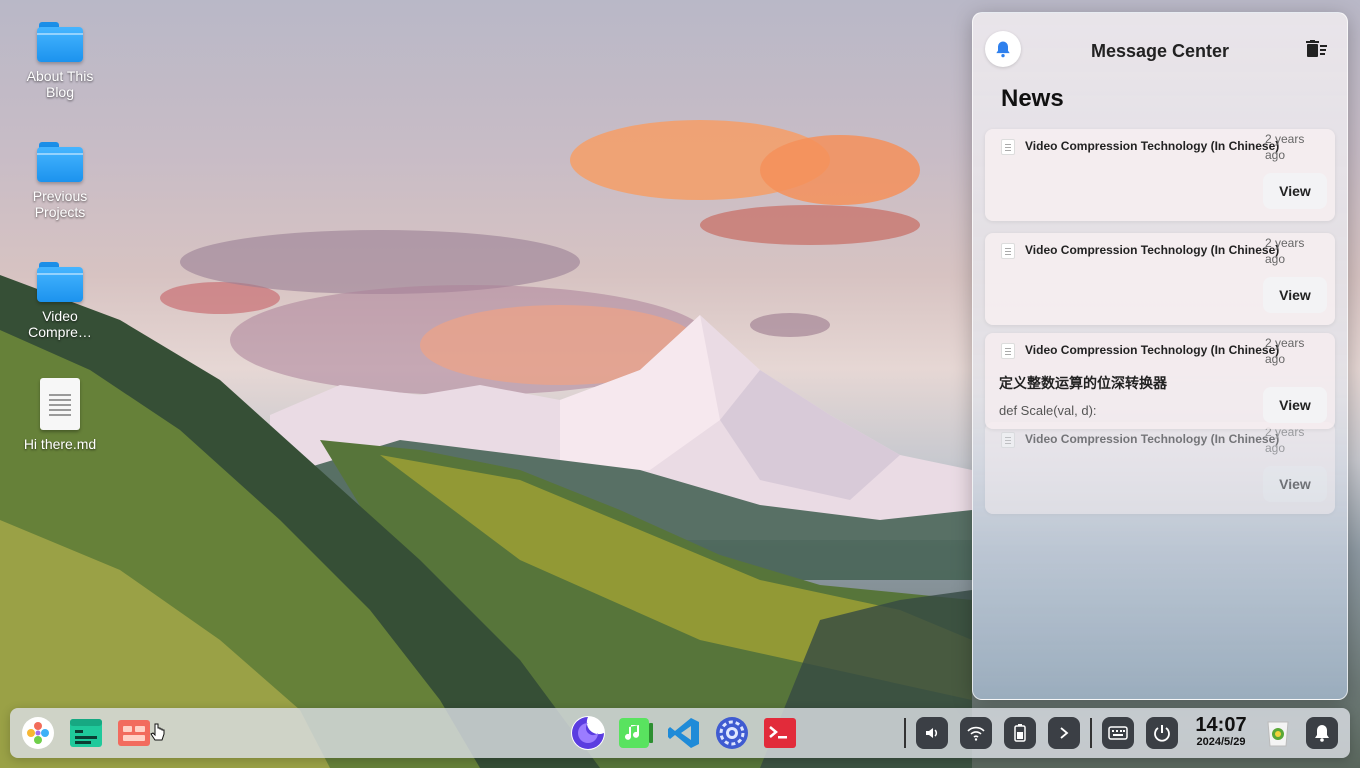 This screenshot has height=768, width=1360. Describe the element at coordinates (134, 733) in the screenshot. I see `multitask-view-icon` at that location.